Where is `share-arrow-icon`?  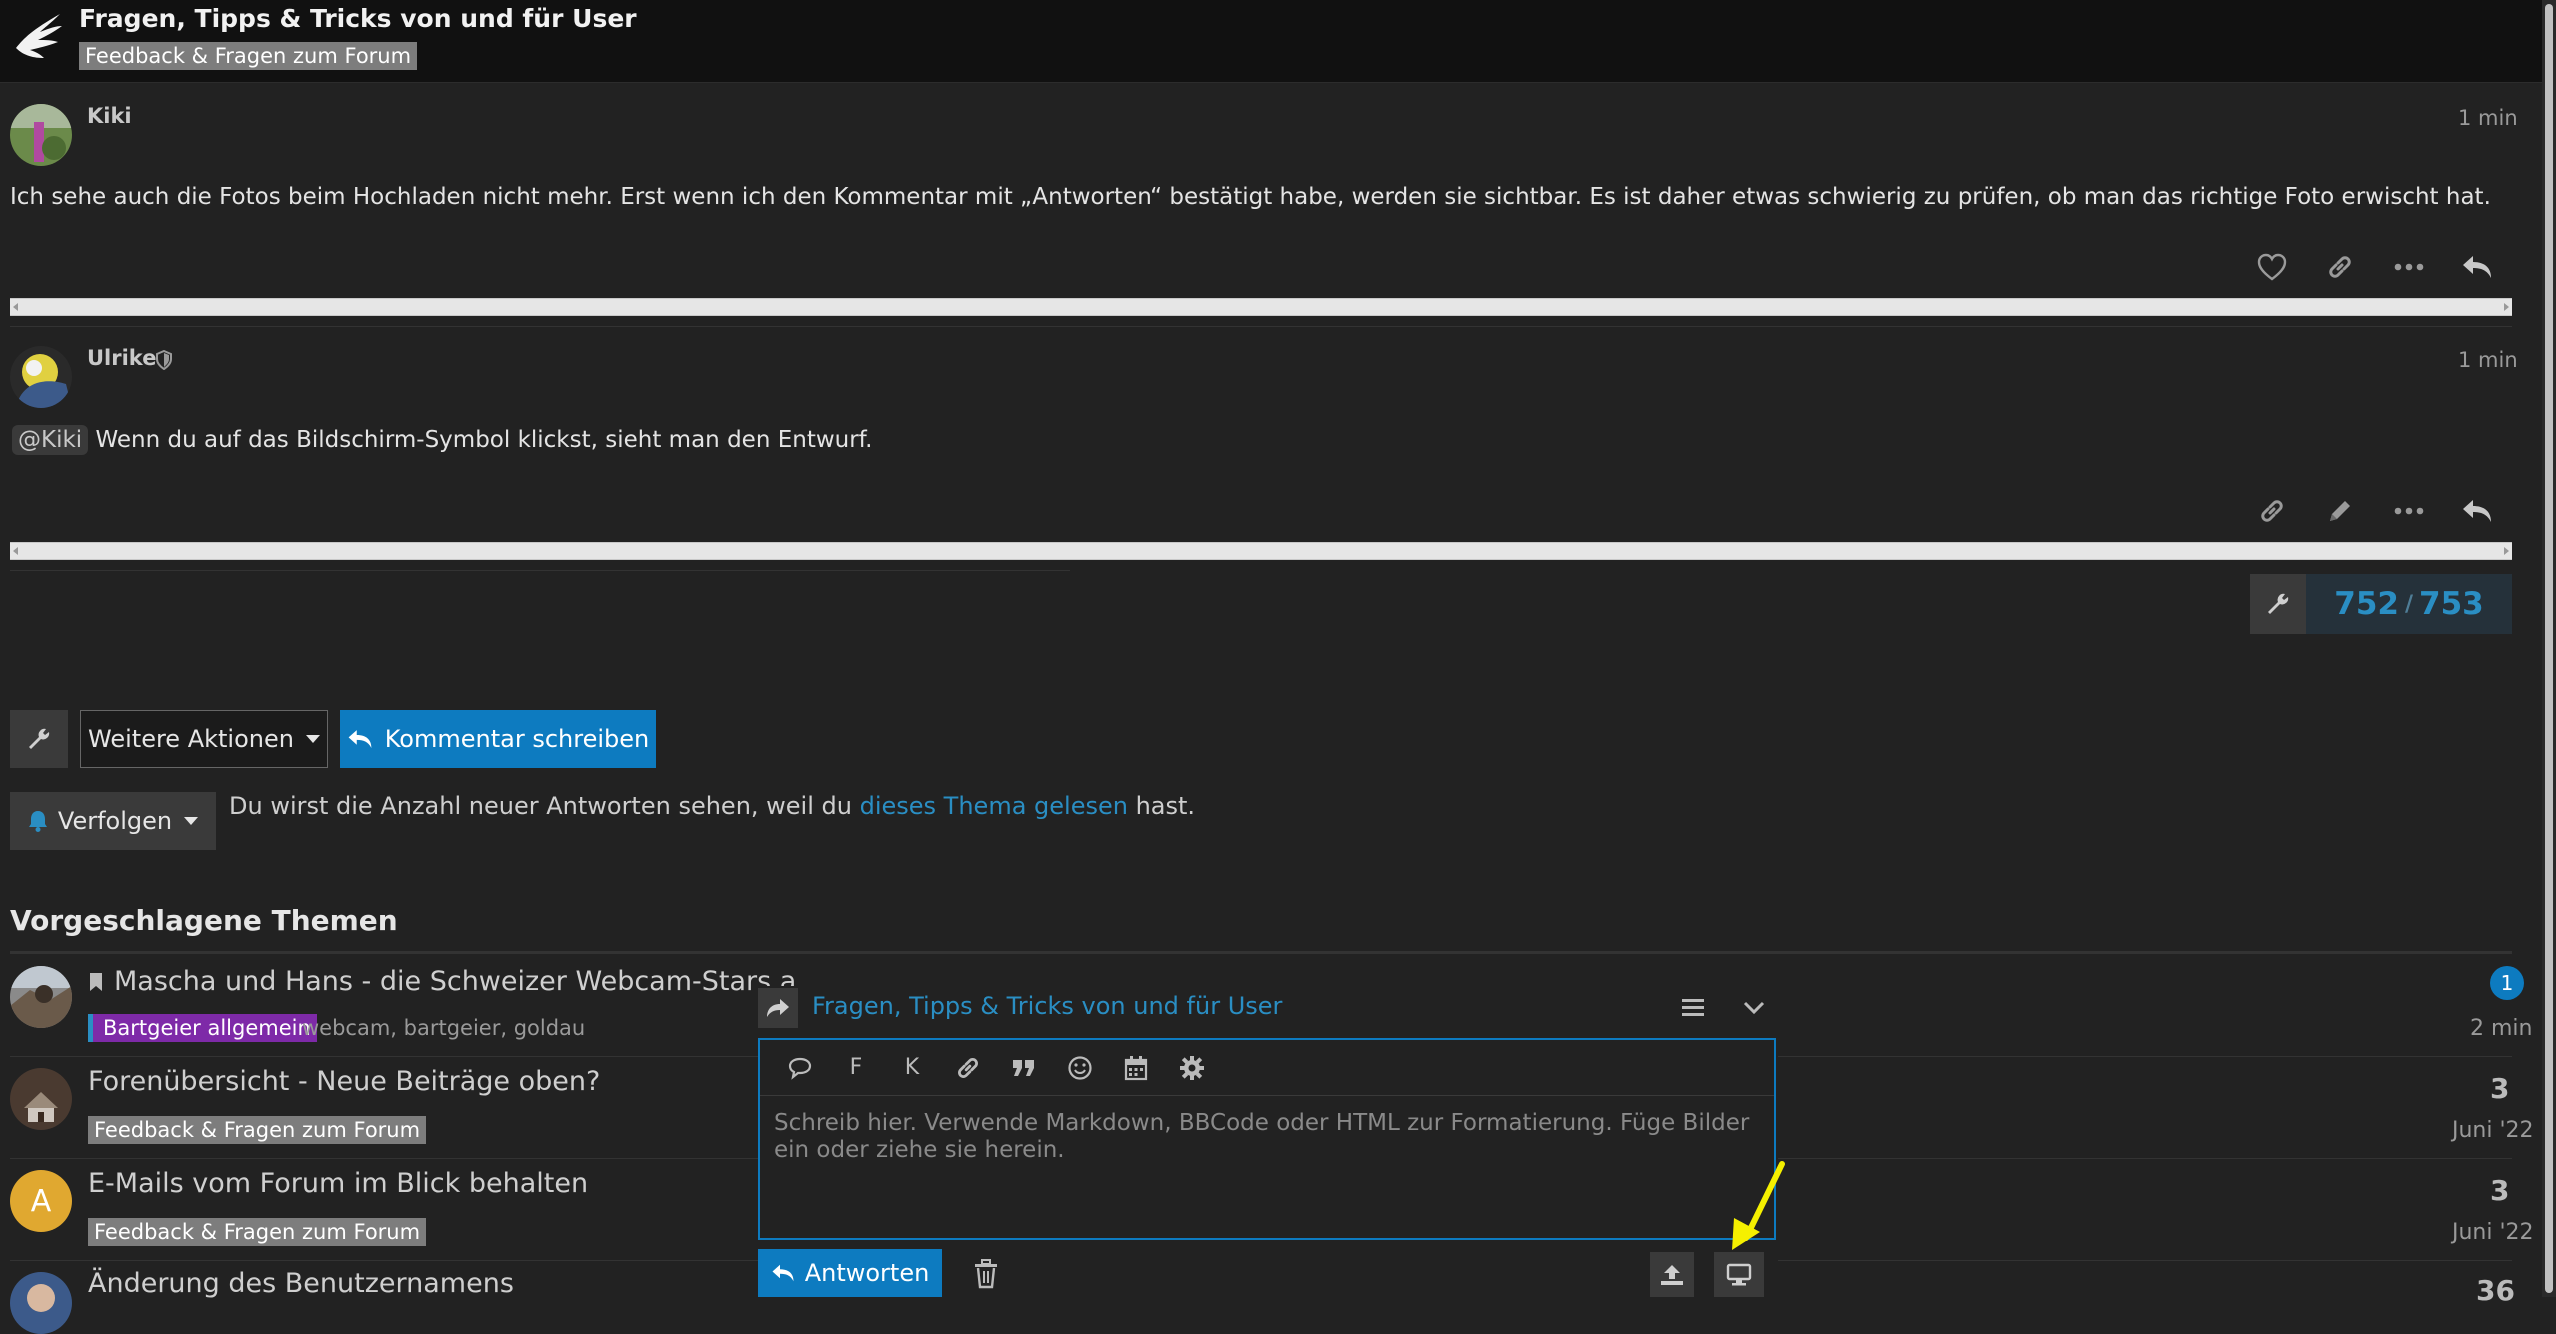 share-arrow-icon is located at coordinates (778, 1008).